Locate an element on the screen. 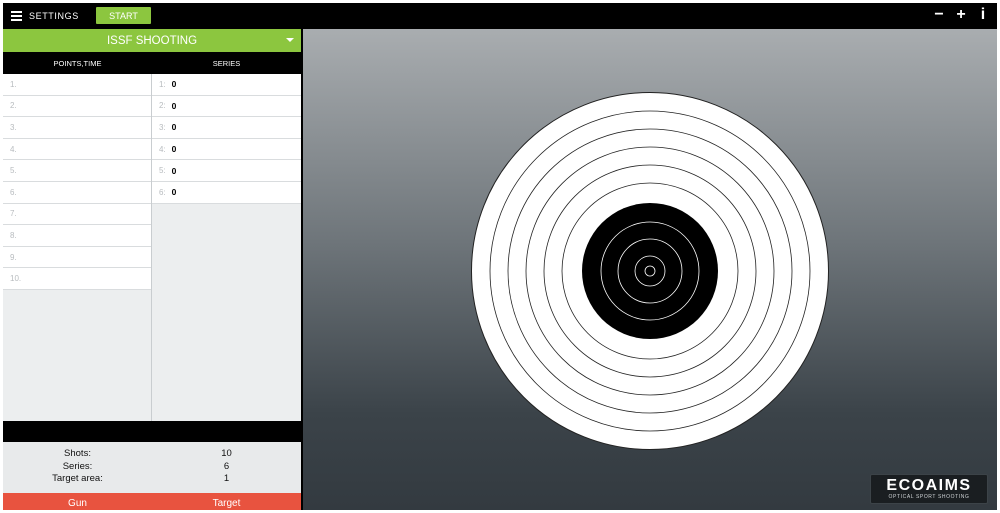 This screenshot has height=513, width=1000. minus-icon: − is located at coordinates (939, 15).